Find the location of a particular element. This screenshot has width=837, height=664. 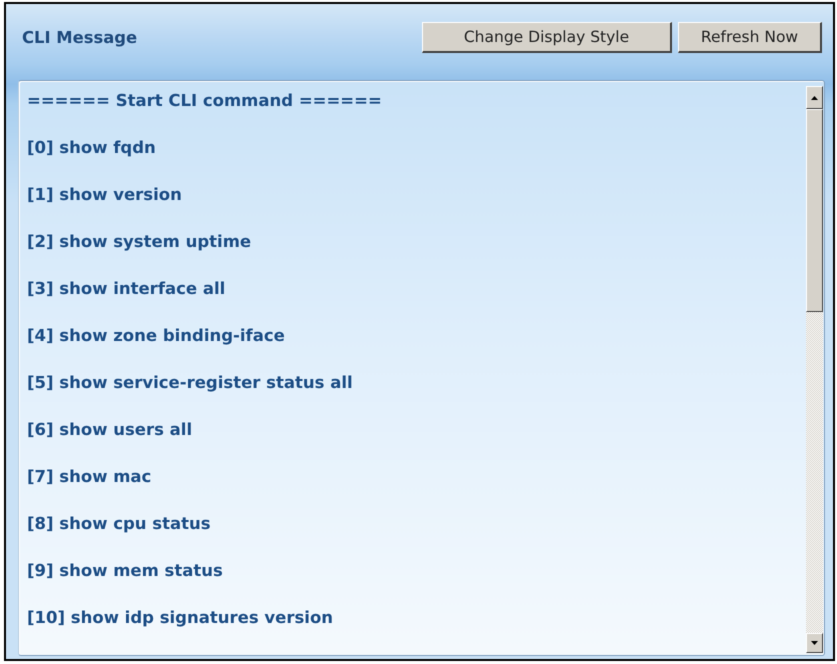

change-style-button: Change Display Style is located at coordinates (547, 37).